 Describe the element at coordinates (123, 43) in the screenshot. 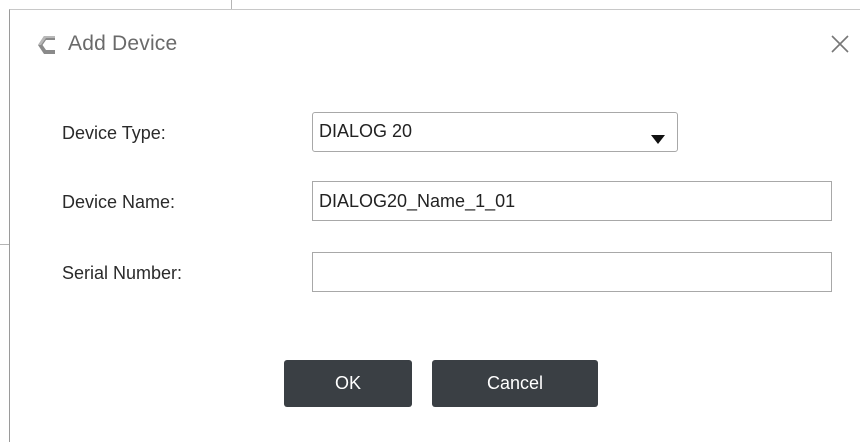

I see `dialog-title: Add Device` at that location.